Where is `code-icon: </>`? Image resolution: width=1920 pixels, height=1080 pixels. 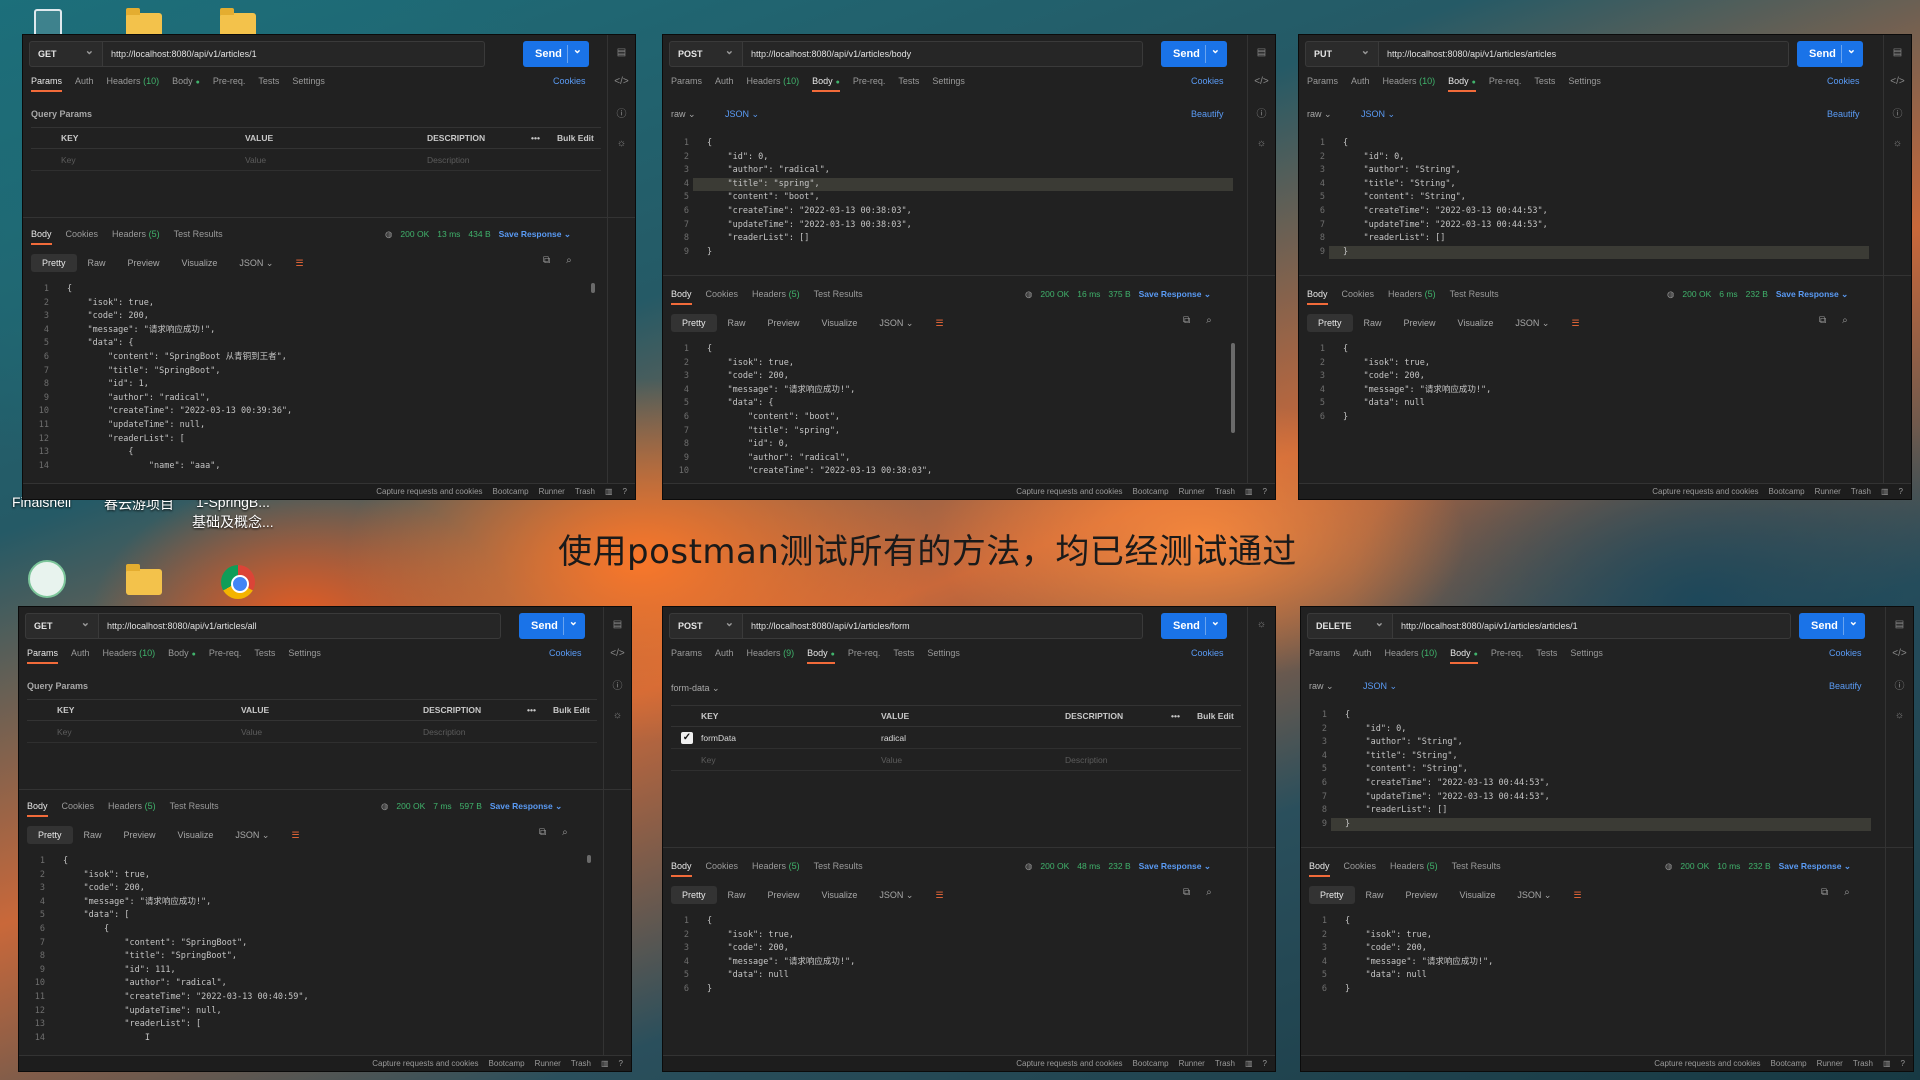
code-icon: </> is located at coordinates (1897, 81).